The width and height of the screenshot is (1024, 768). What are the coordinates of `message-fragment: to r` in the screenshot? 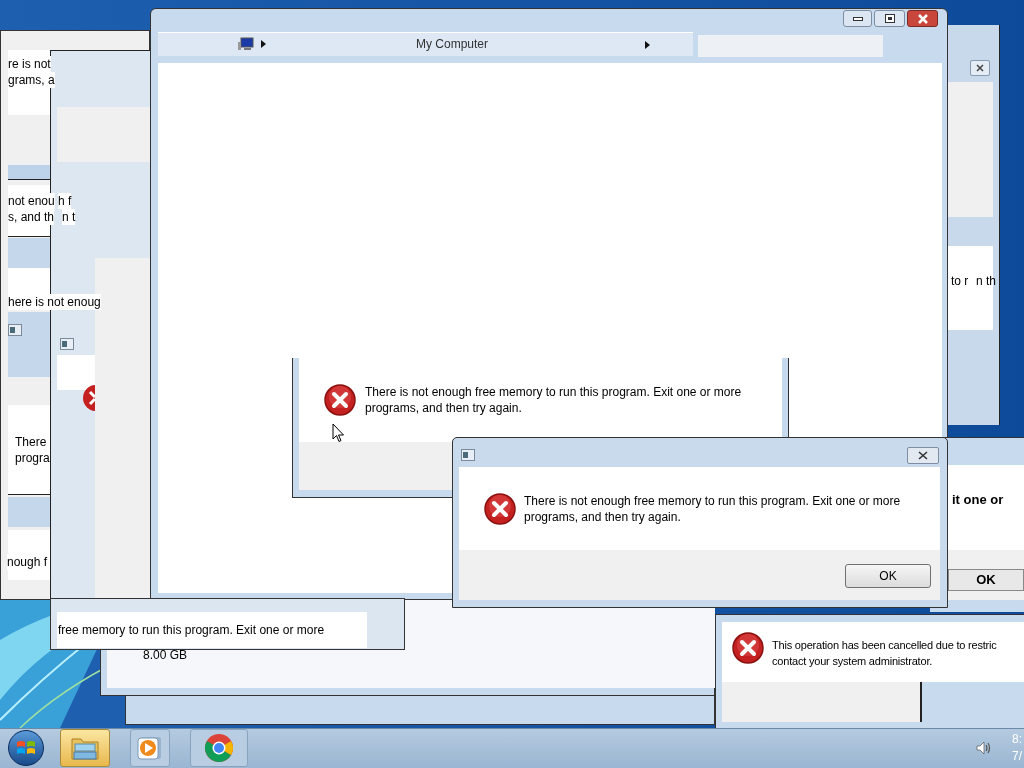 It's located at (960, 281).